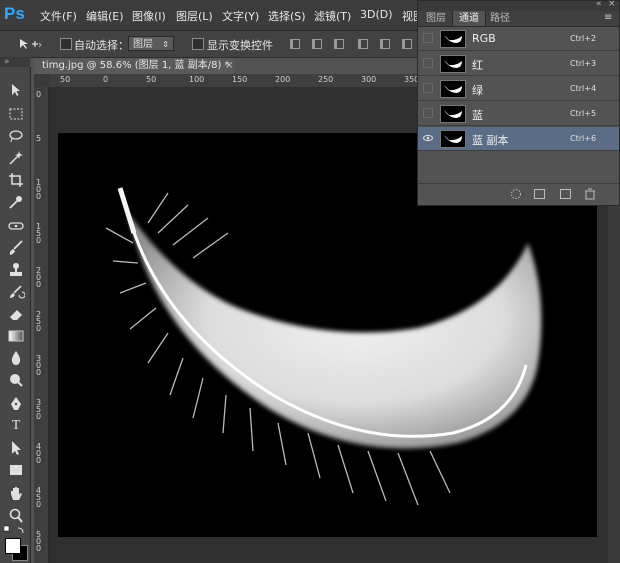 This screenshot has height=563, width=620. Describe the element at coordinates (295, 44) in the screenshot. I see `align-top-icon` at that location.